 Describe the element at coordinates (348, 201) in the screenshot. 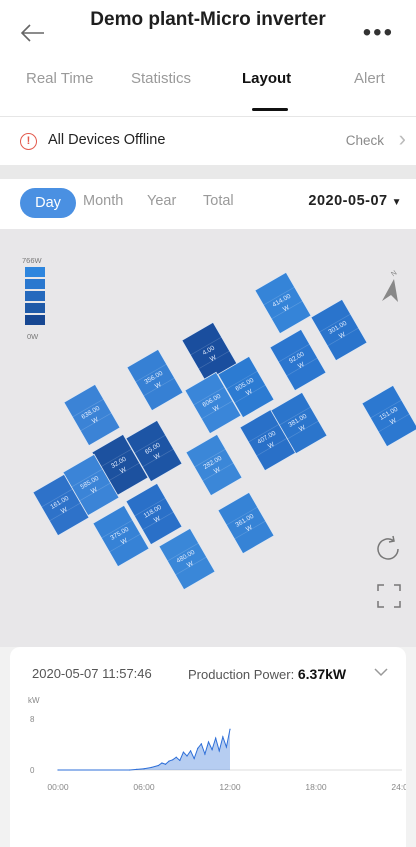

I see `selected-date: 2020-05-07` at that location.